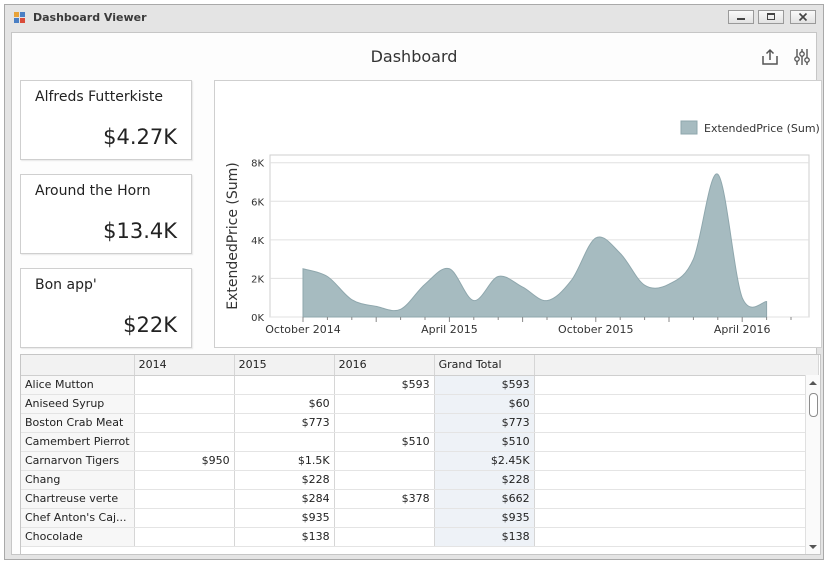 The width and height of the screenshot is (830, 567). Describe the element at coordinates (99, 97) in the screenshot. I see `card-name: Alfreds Futterkiste` at that location.